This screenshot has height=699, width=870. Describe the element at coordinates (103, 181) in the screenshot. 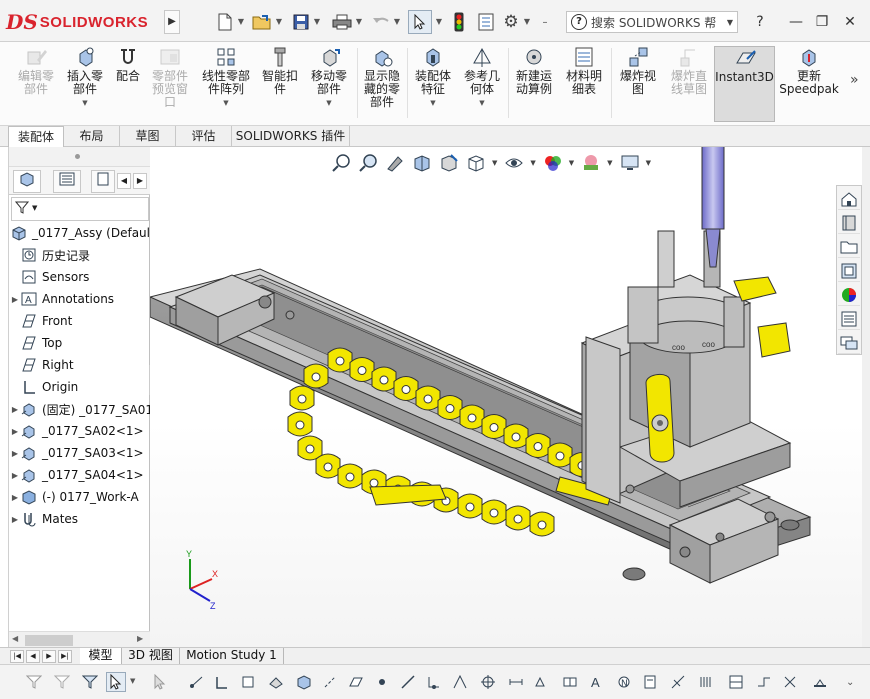

I see `configuration-manager-tab` at that location.